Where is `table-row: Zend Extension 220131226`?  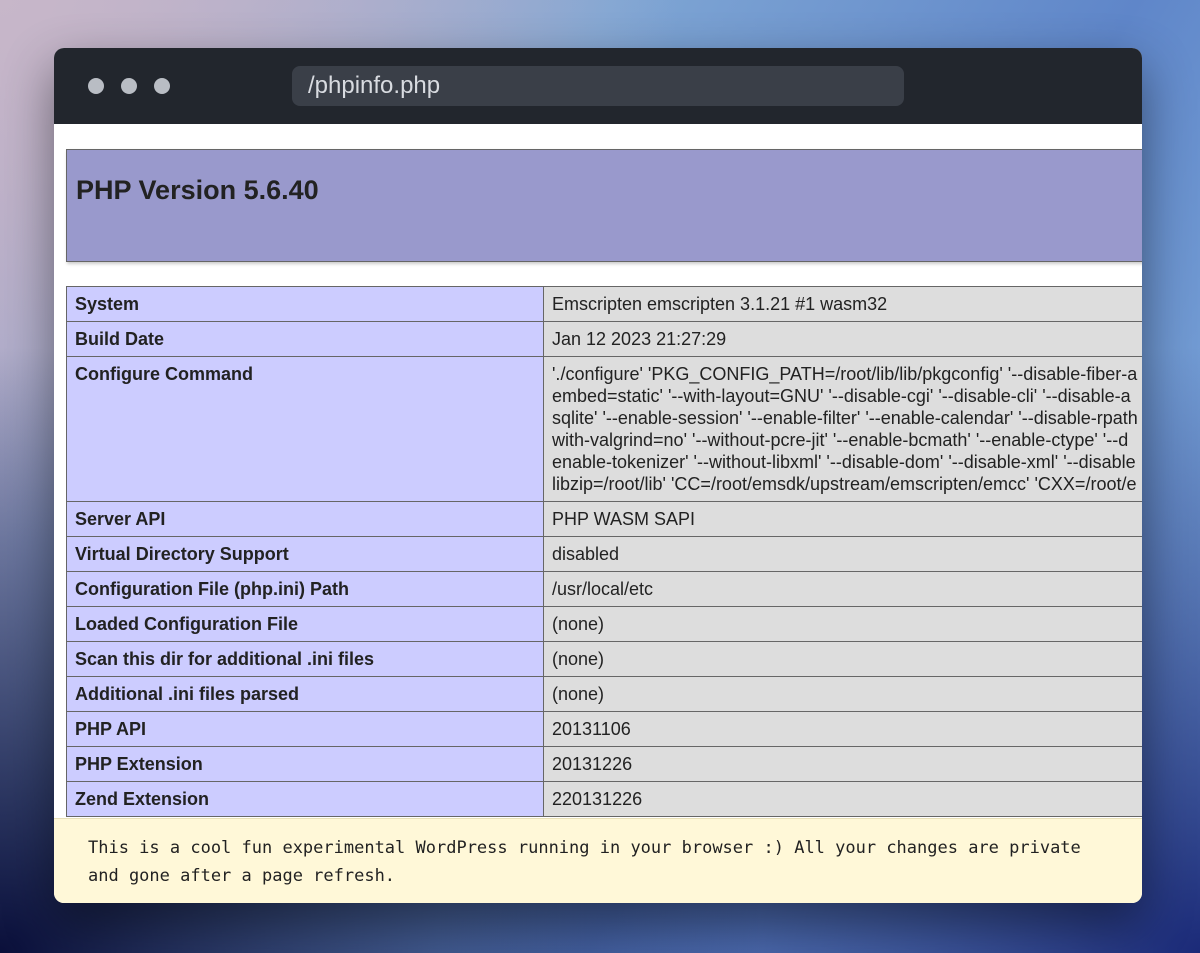
table-row: Zend Extension 220131226 is located at coordinates (604, 799).